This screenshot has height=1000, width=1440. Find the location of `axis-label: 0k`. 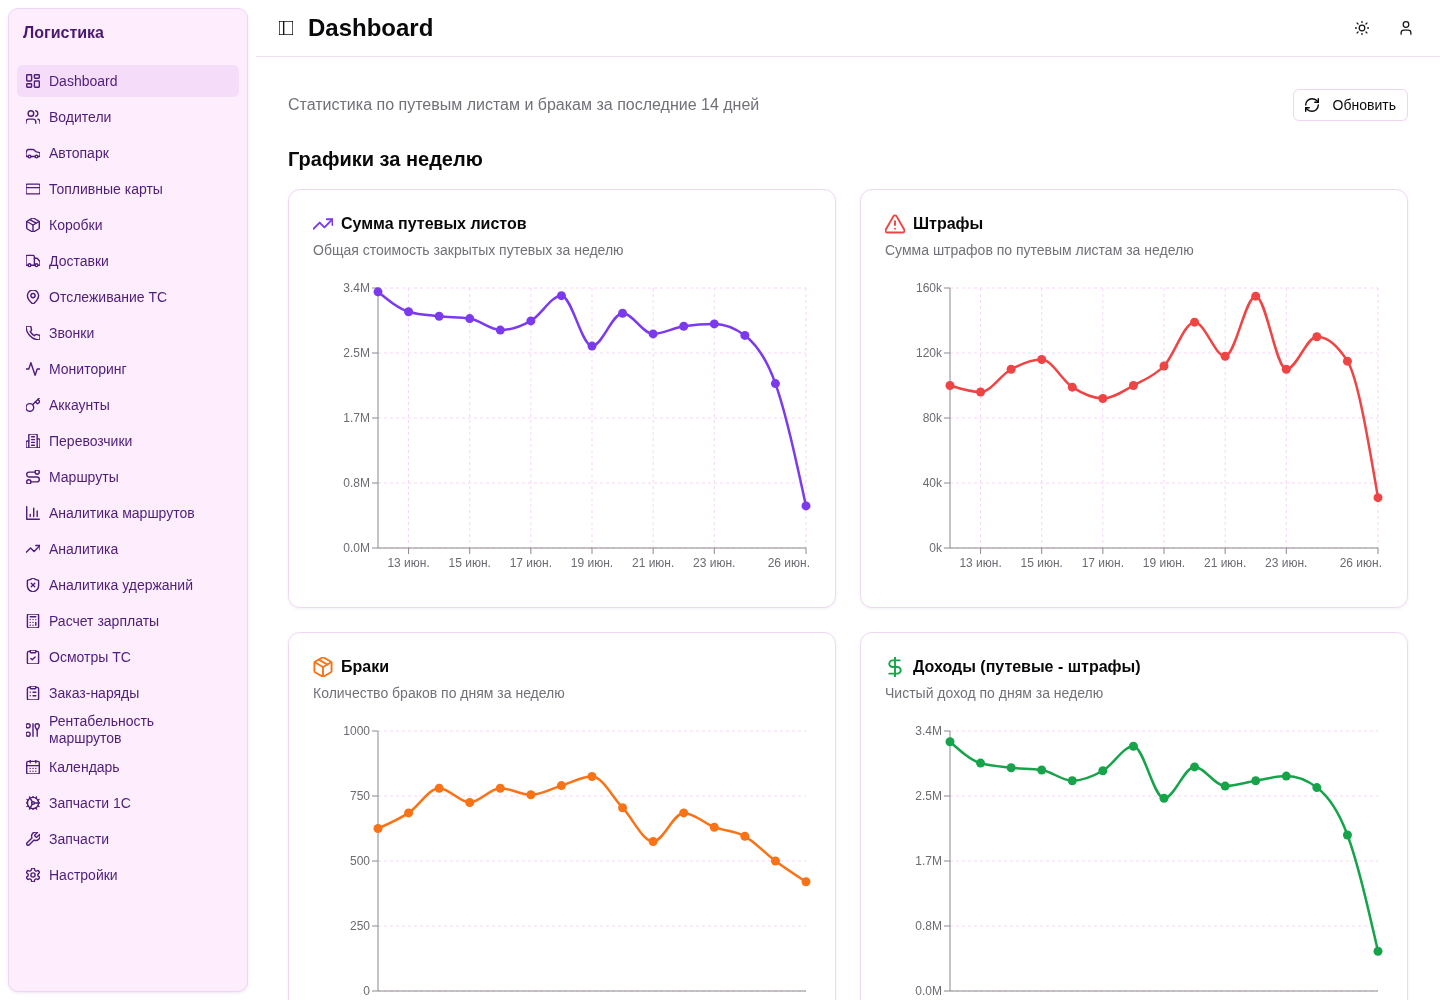

axis-label: 0k is located at coordinates (935, 548).